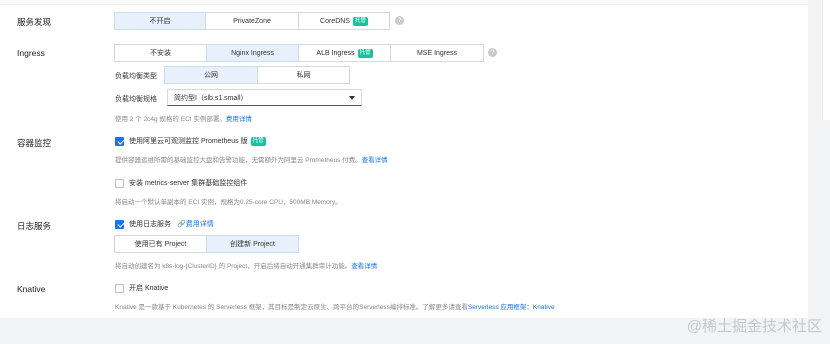  Describe the element at coordinates (160, 244) in the screenshot. I see `option-existing-project: 使用已有 Project` at that location.